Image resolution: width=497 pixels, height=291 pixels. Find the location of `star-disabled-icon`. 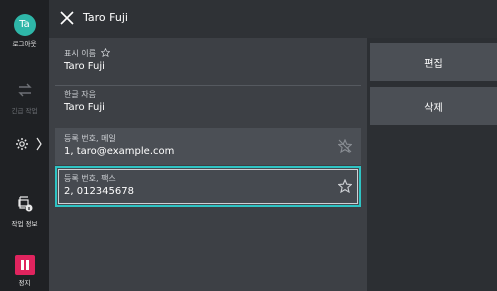

star-disabled-icon is located at coordinates (345, 146).